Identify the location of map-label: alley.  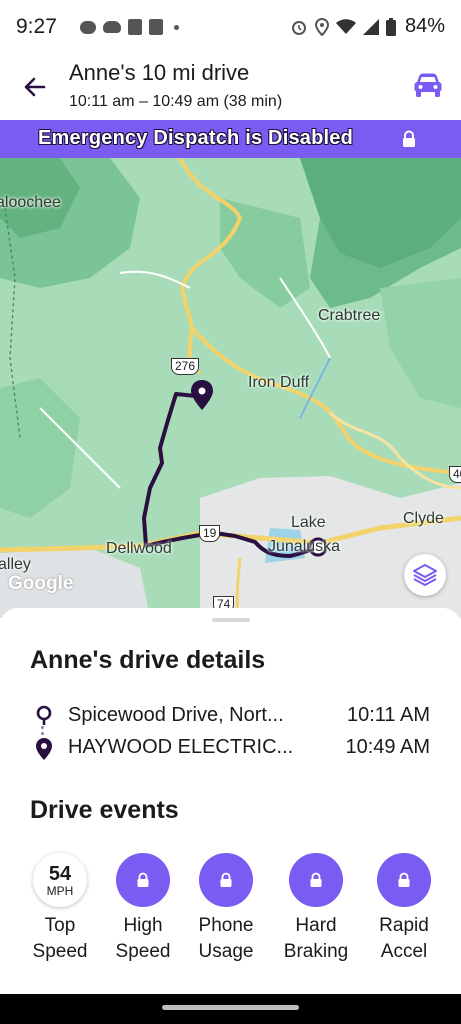
(15, 564).